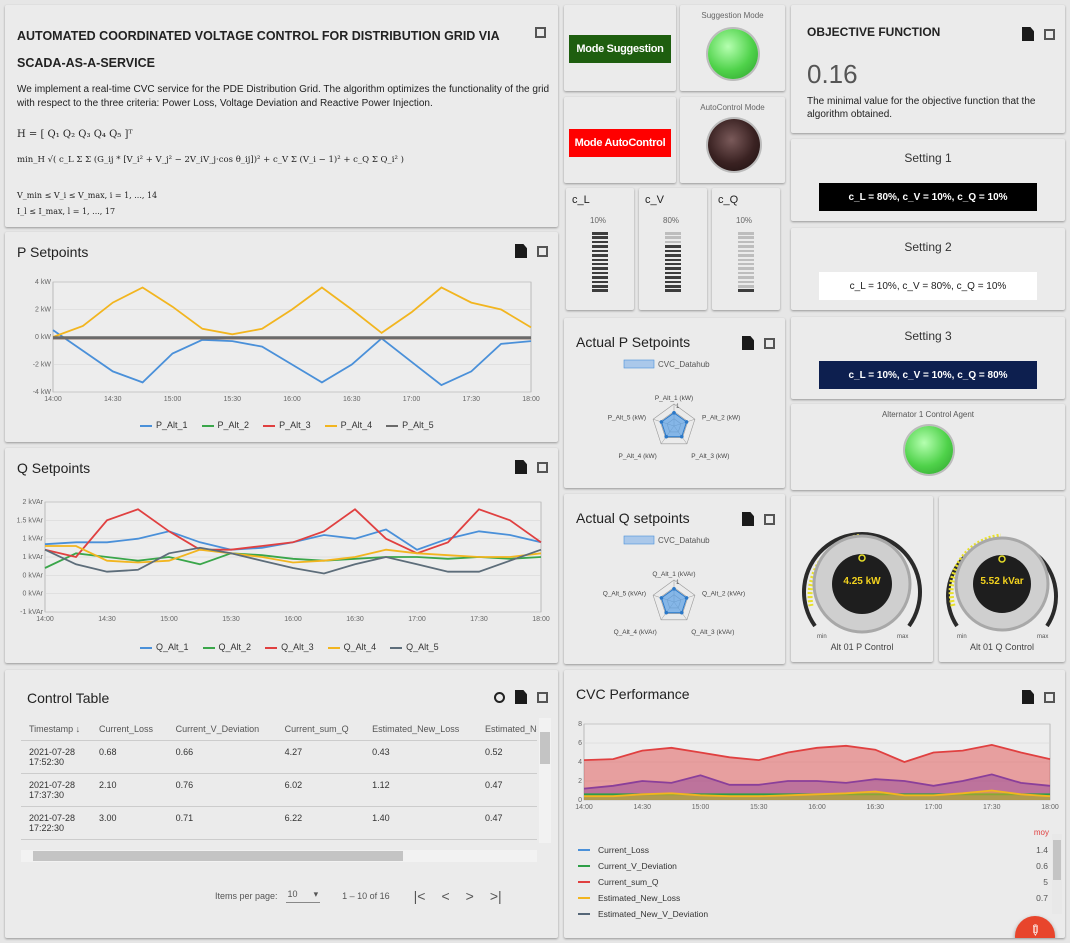  What do you see at coordinates (320, 729) in the screenshot?
I see `table-column-header: Current_sum_Q` at bounding box center [320, 729].